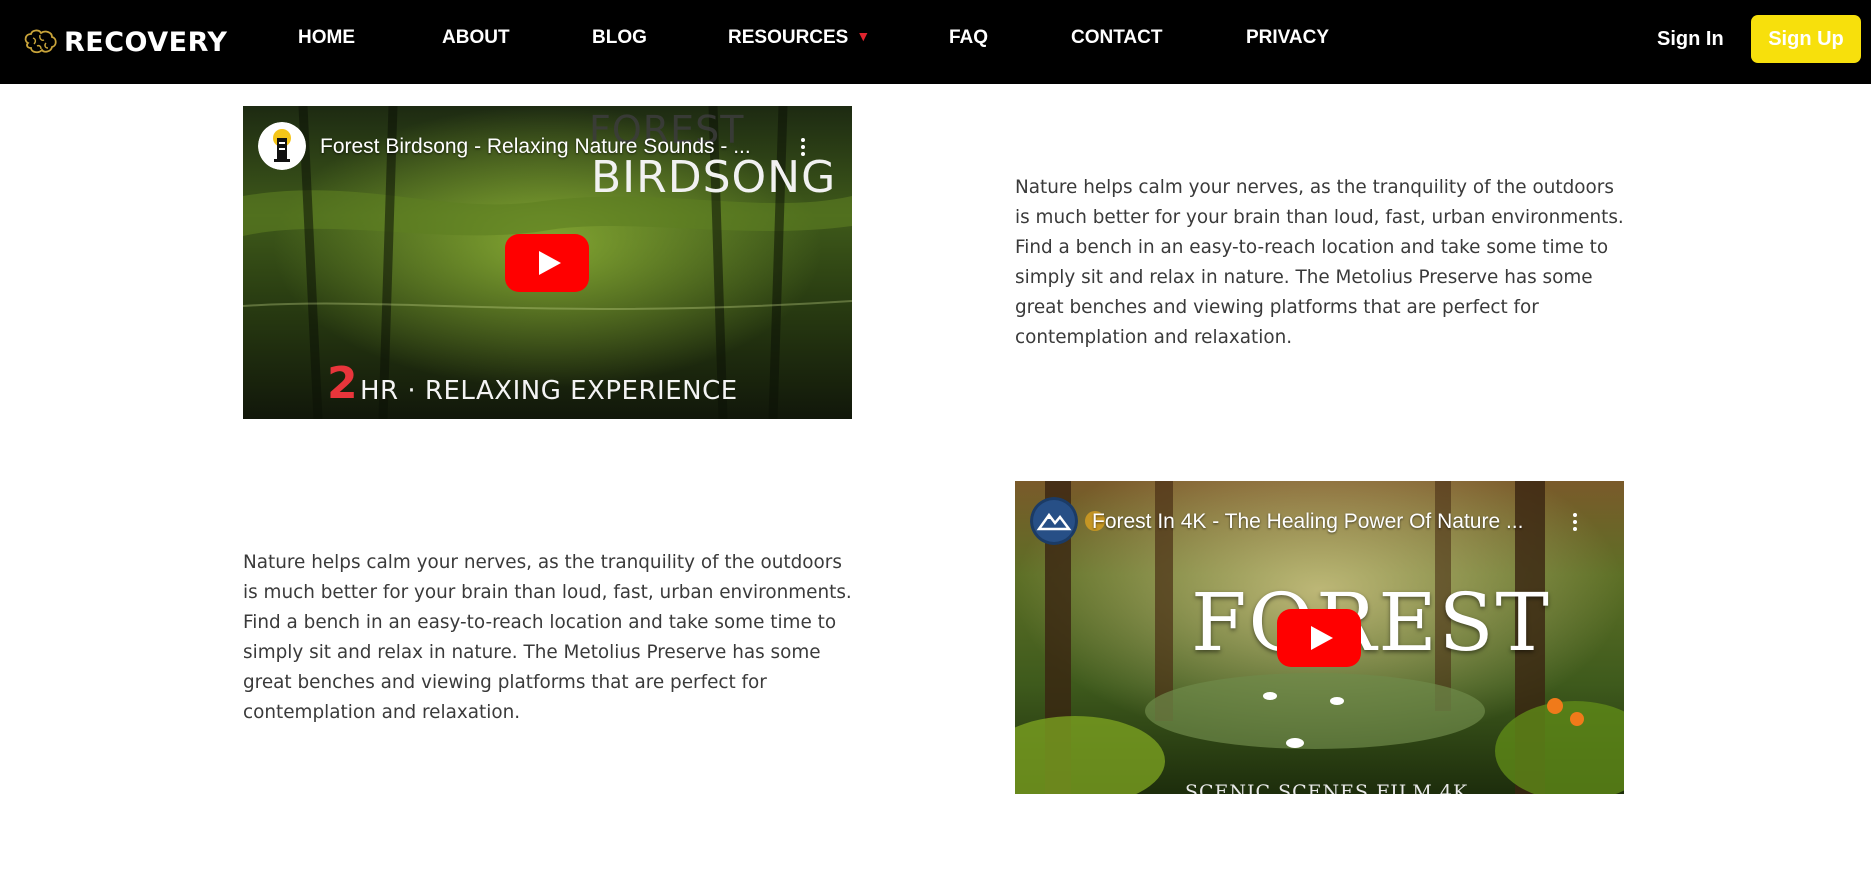 The image size is (1871, 871). I want to click on brand-logo: RECOVERY, so click(124, 42).